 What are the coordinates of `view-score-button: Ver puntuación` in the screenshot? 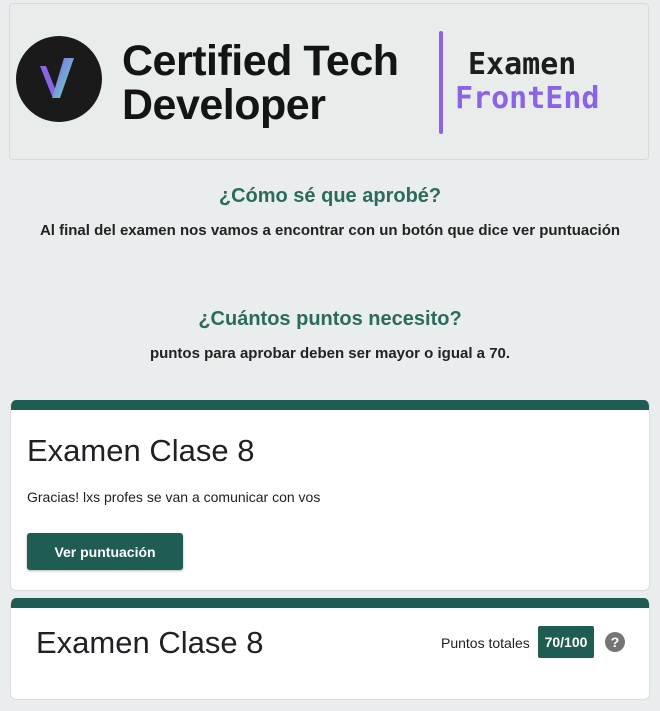 It's located at (105, 551).